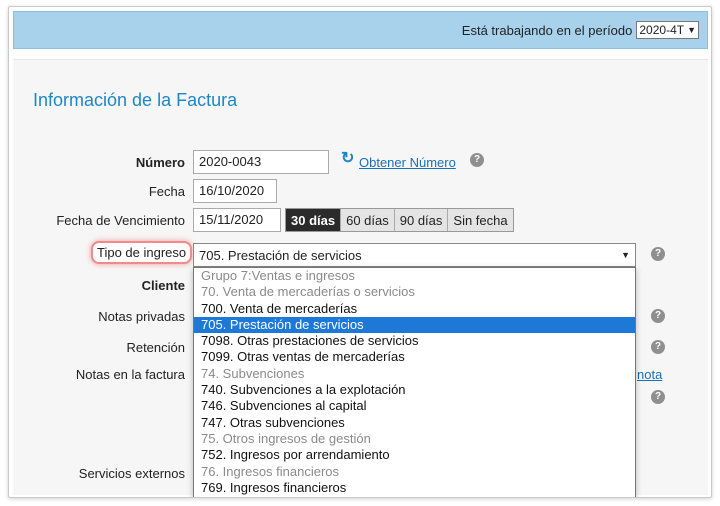 The image size is (720, 506). What do you see at coordinates (414, 309) in the screenshot?
I see `dropdown-option: 700. Venta de mercaderías` at bounding box center [414, 309].